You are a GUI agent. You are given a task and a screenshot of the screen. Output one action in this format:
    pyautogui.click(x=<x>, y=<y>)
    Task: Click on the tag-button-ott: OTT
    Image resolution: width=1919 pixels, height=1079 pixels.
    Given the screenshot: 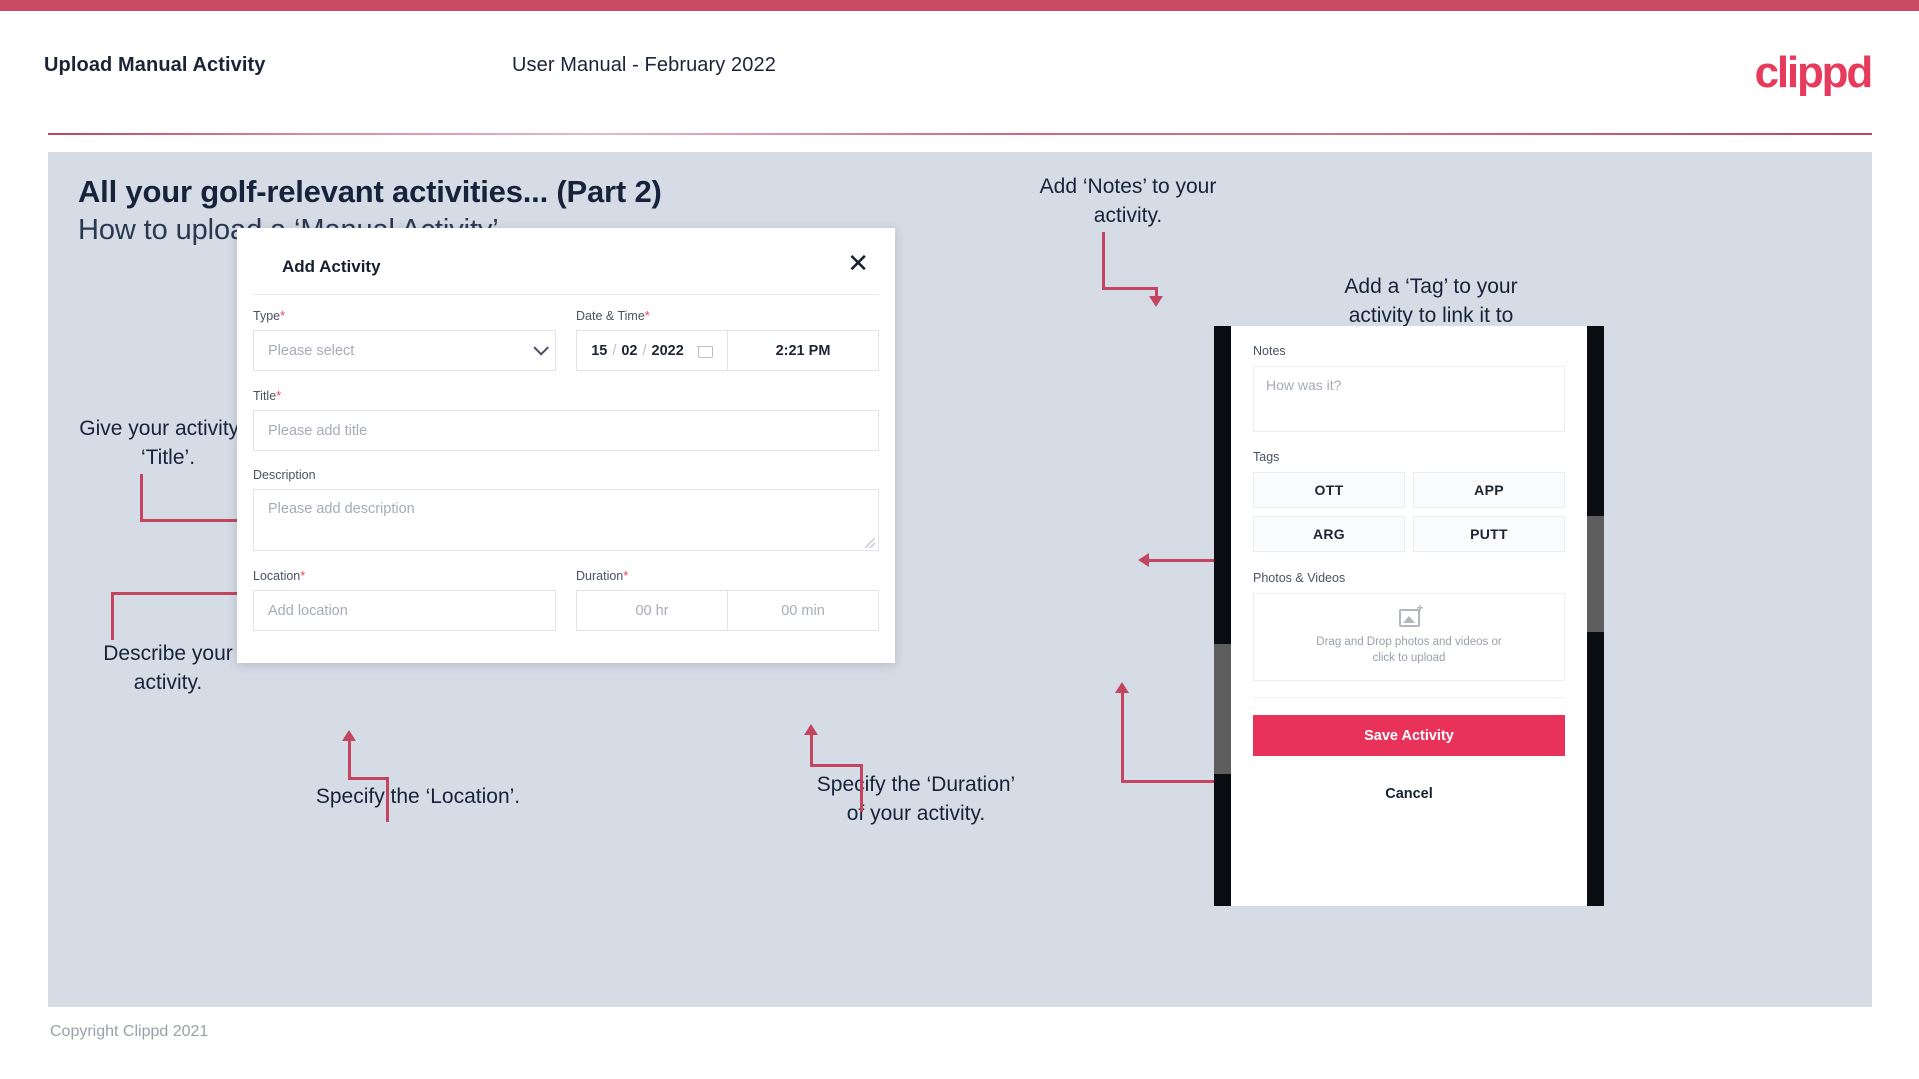 What is the action you would take?
    pyautogui.click(x=1329, y=490)
    